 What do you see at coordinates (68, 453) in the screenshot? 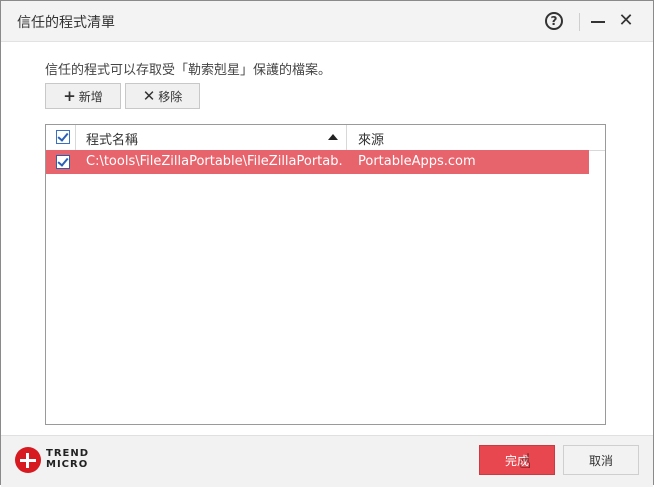
I see `logo-line-1: TREND` at bounding box center [68, 453].